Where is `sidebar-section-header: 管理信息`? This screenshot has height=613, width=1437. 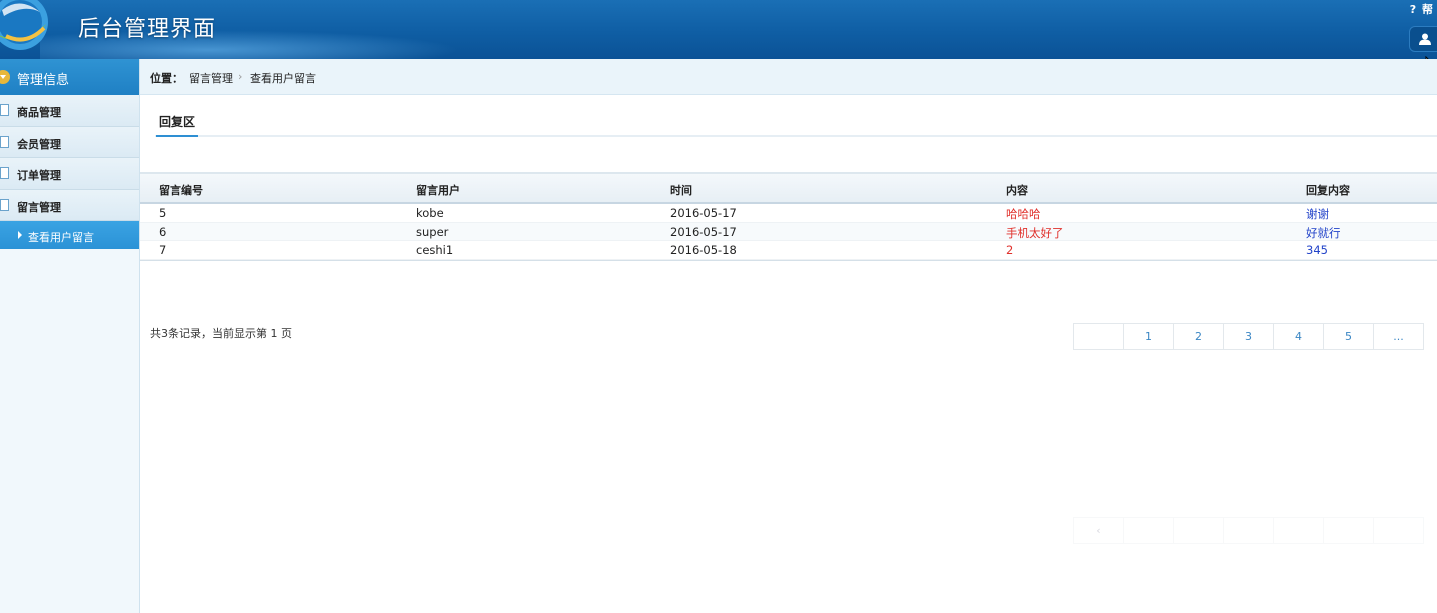 sidebar-section-header: 管理信息 is located at coordinates (69, 77).